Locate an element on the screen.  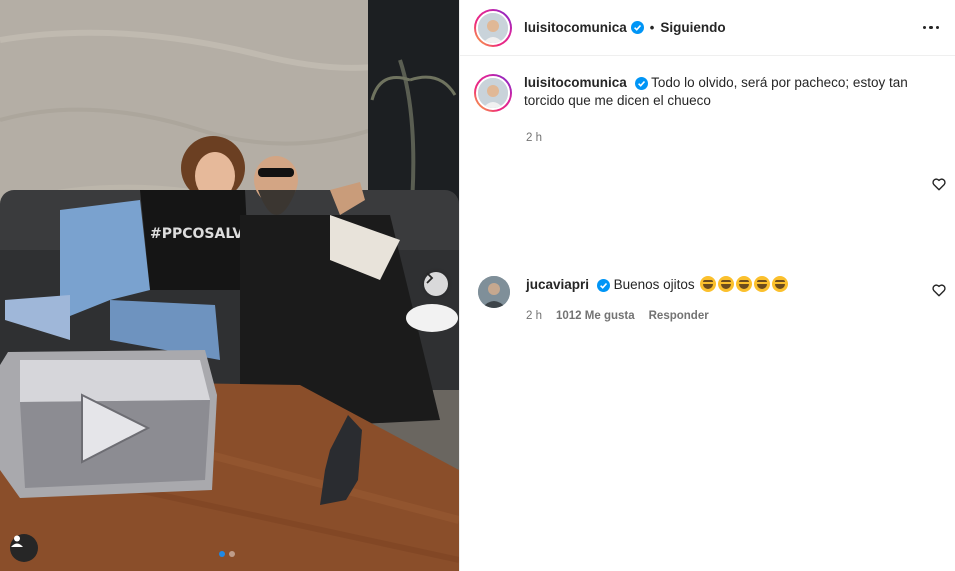
comment-meta: 2 h 1012 Me gusta Responder is located at coordinates (617, 316).